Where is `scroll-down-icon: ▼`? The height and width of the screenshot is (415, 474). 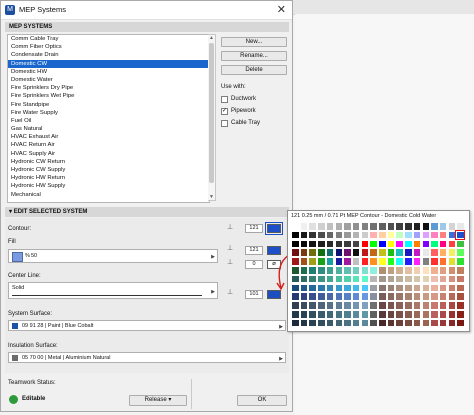
scroll-down-icon: ▼ is located at coordinates (211, 197).